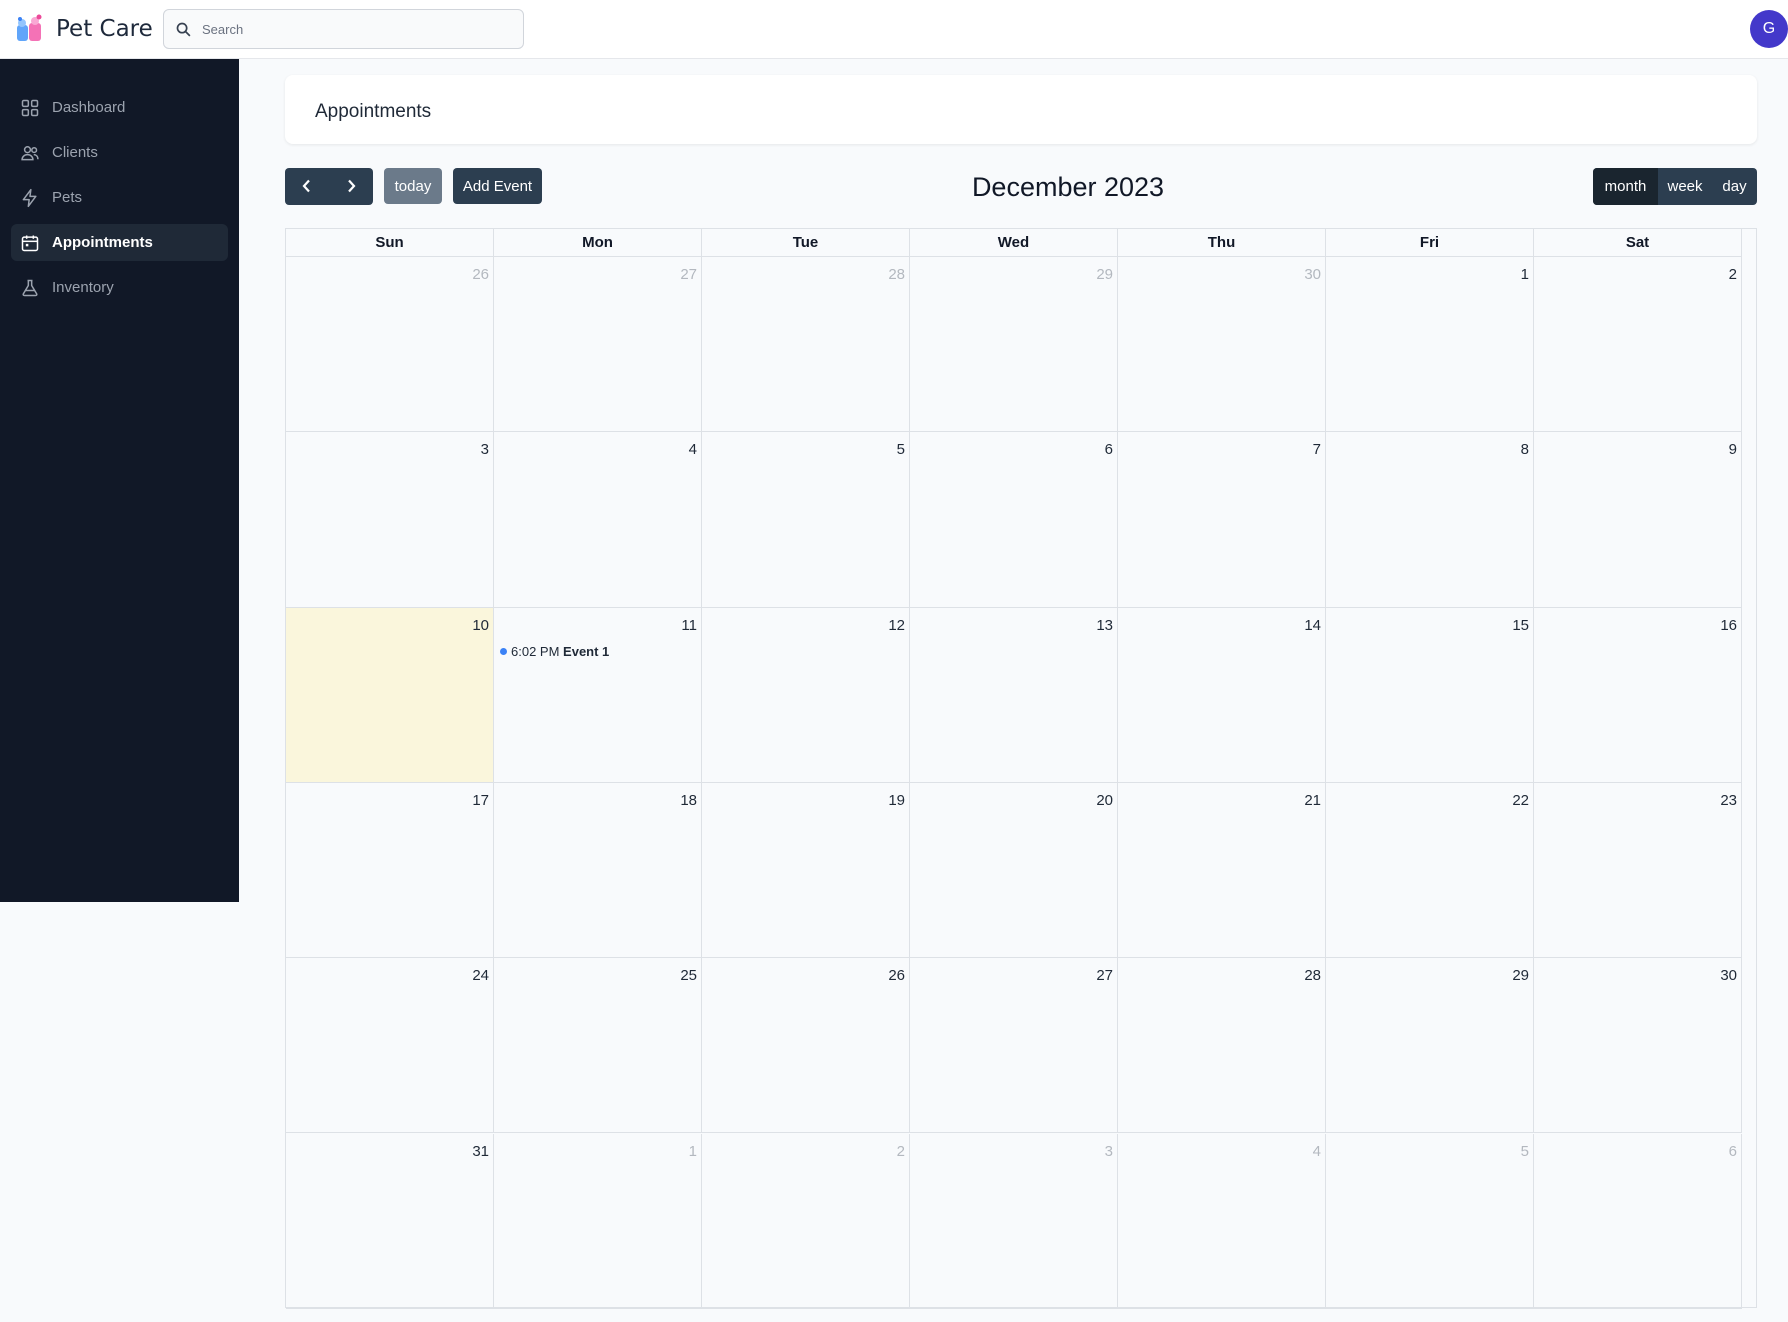  Describe the element at coordinates (688, 975) in the screenshot. I see `day-number: 25` at that location.